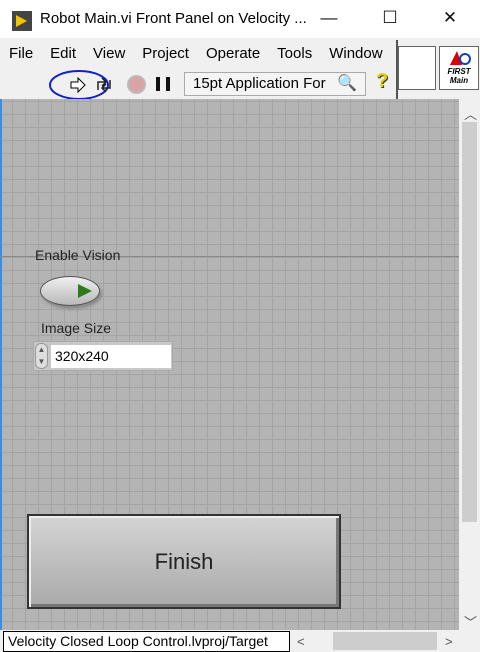 This screenshot has width=480, height=652. I want to click on help-icon: ?, so click(382, 81).